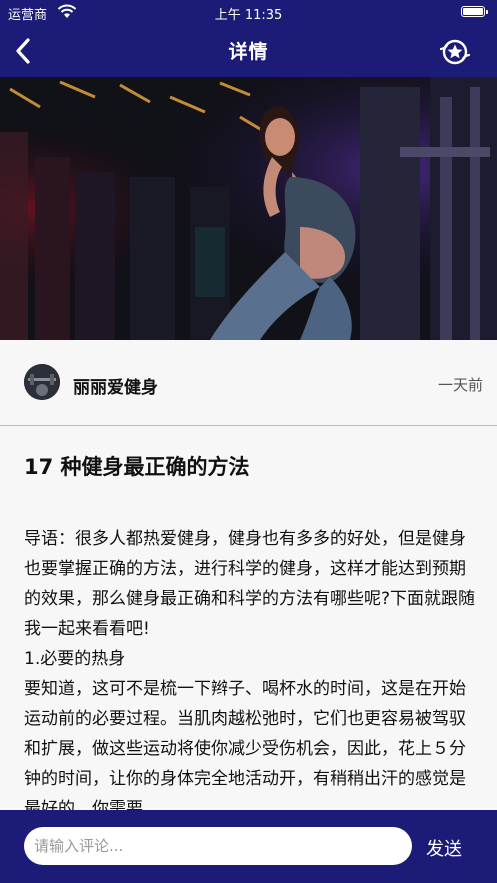 The image size is (497, 883). I want to click on article-paragraph: 1.必要的热身, so click(75, 659).